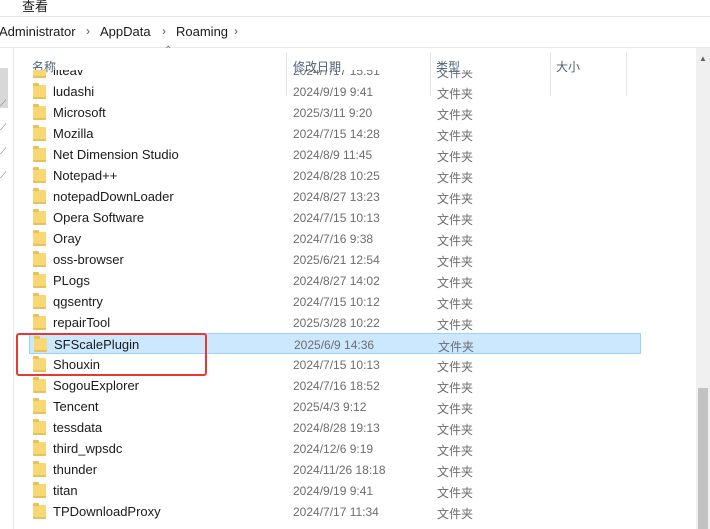 The image size is (710, 529). What do you see at coordinates (35, 7) in the screenshot?
I see `menu-view: 查看` at bounding box center [35, 7].